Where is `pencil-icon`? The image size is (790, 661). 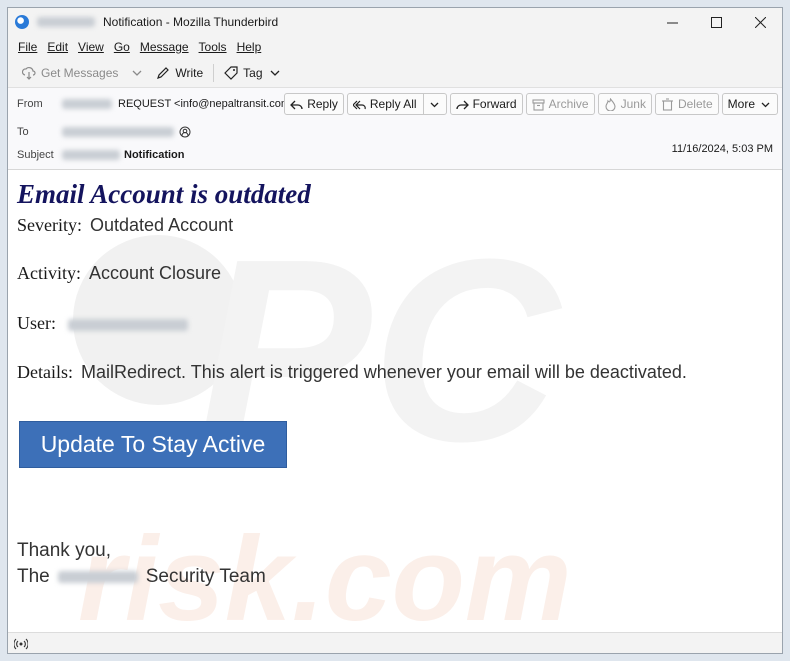
pencil-icon is located at coordinates (163, 72).